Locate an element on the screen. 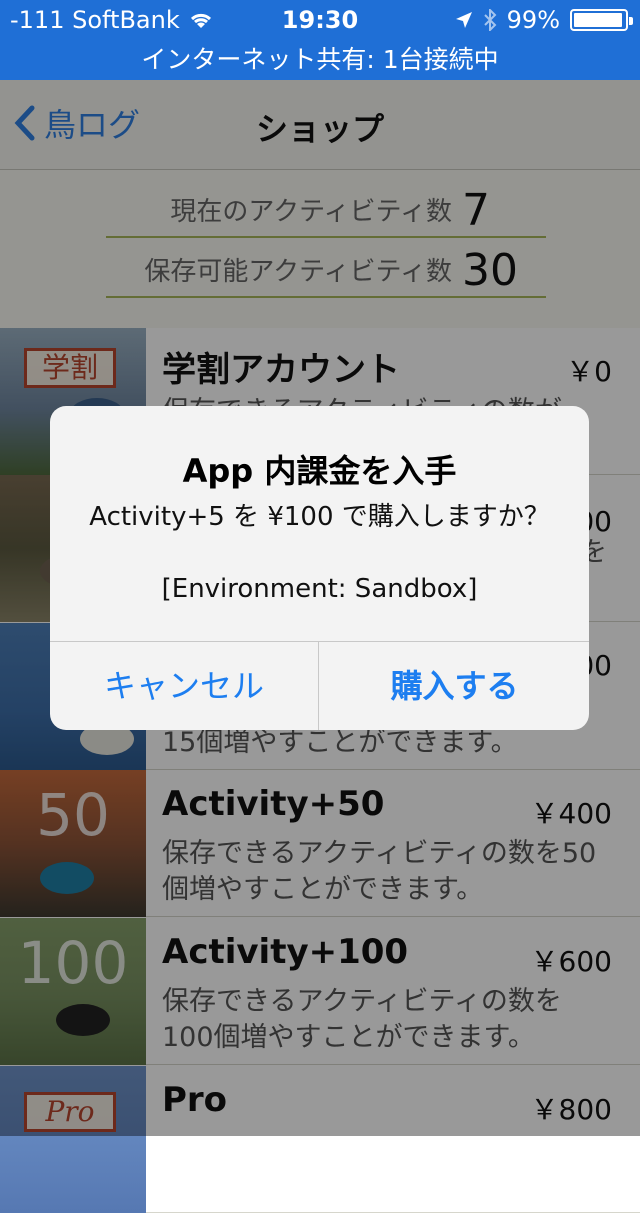  status-bar: -111 SoftBank 19:30 99% is located at coordinates (320, 20).